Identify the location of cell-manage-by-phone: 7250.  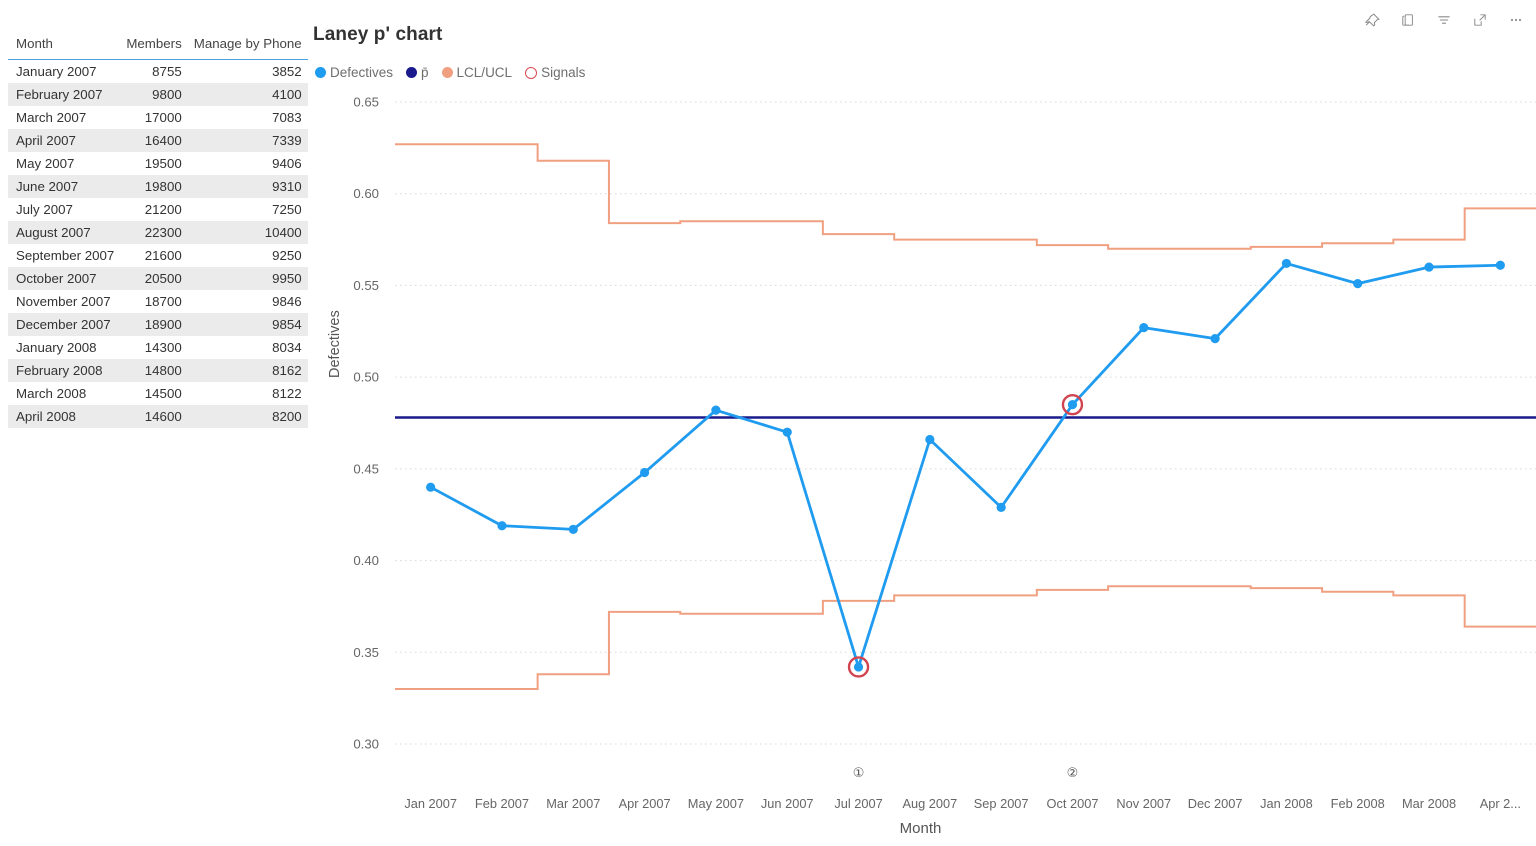
(287, 209).